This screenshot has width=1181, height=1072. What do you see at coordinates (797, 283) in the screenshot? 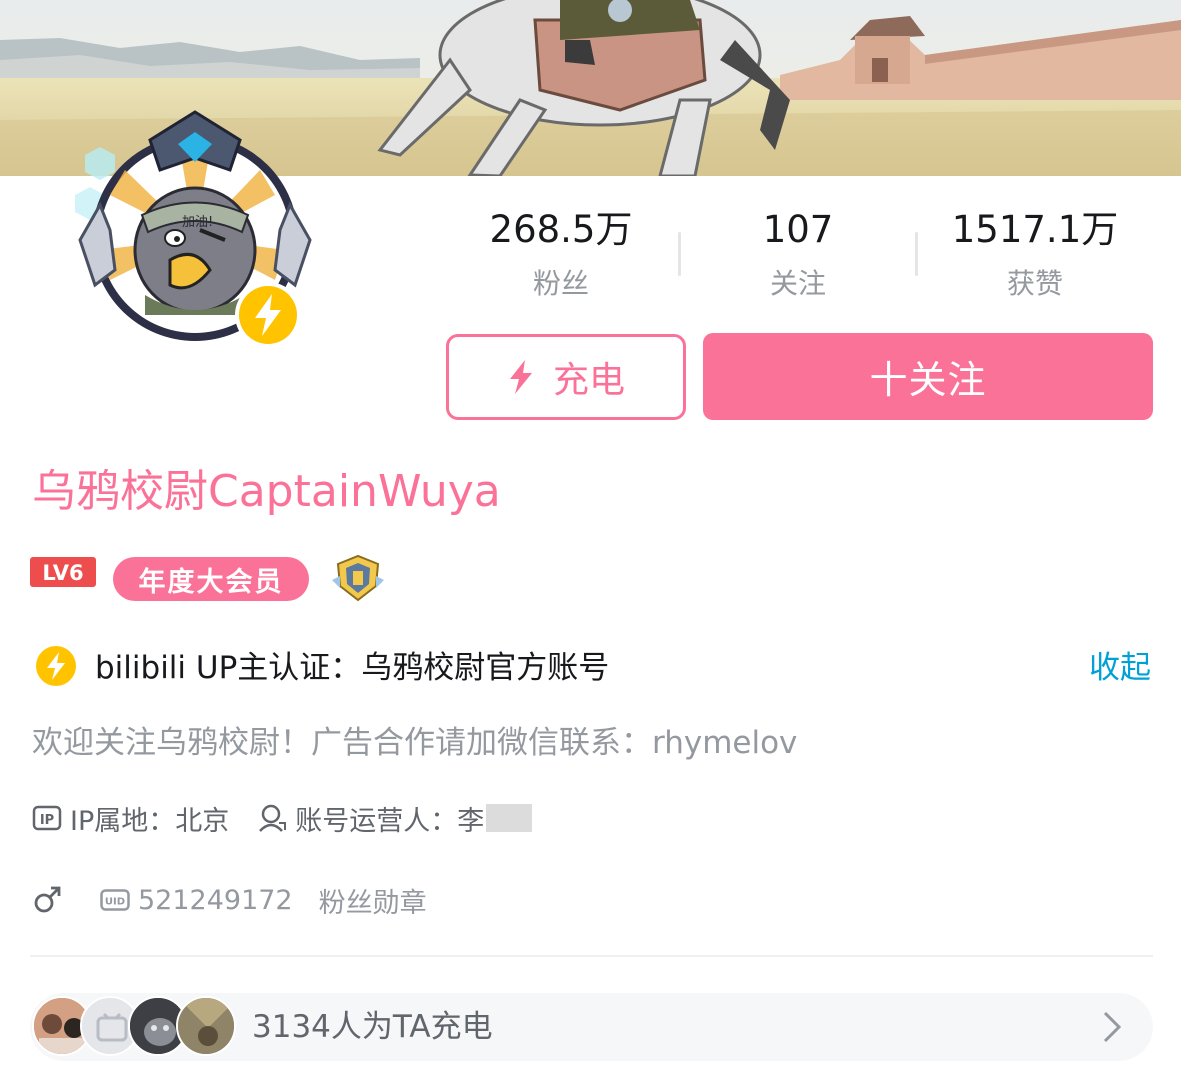
I see `stat-following-label: 关注` at bounding box center [797, 283].